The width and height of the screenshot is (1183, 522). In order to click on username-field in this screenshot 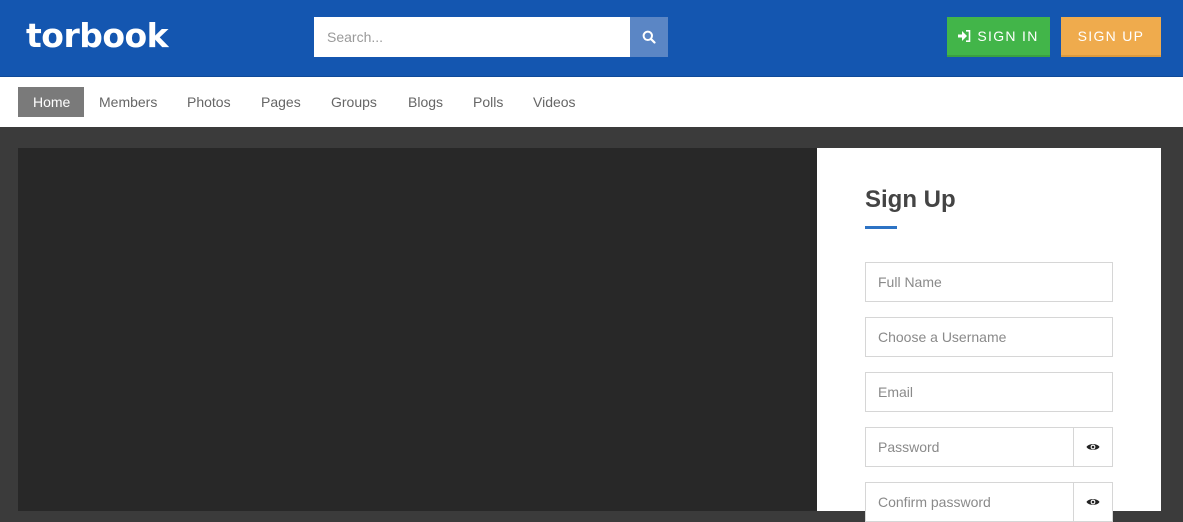, I will do `click(989, 337)`.